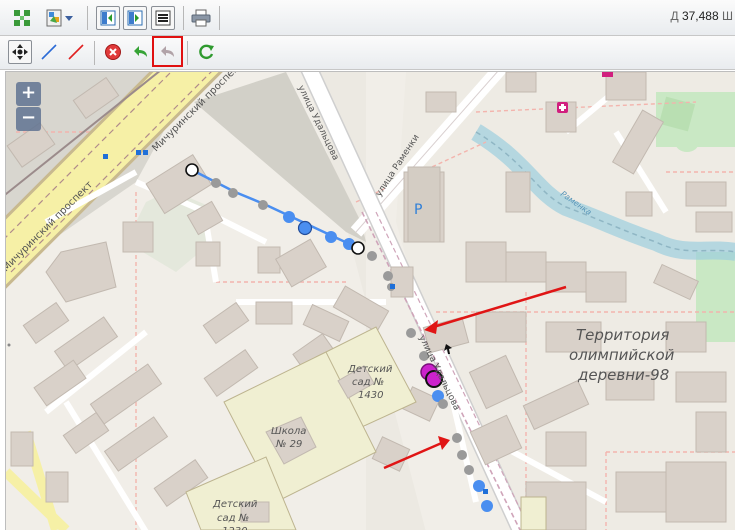  I want to click on draw-line-red-icon, so click(76, 52).